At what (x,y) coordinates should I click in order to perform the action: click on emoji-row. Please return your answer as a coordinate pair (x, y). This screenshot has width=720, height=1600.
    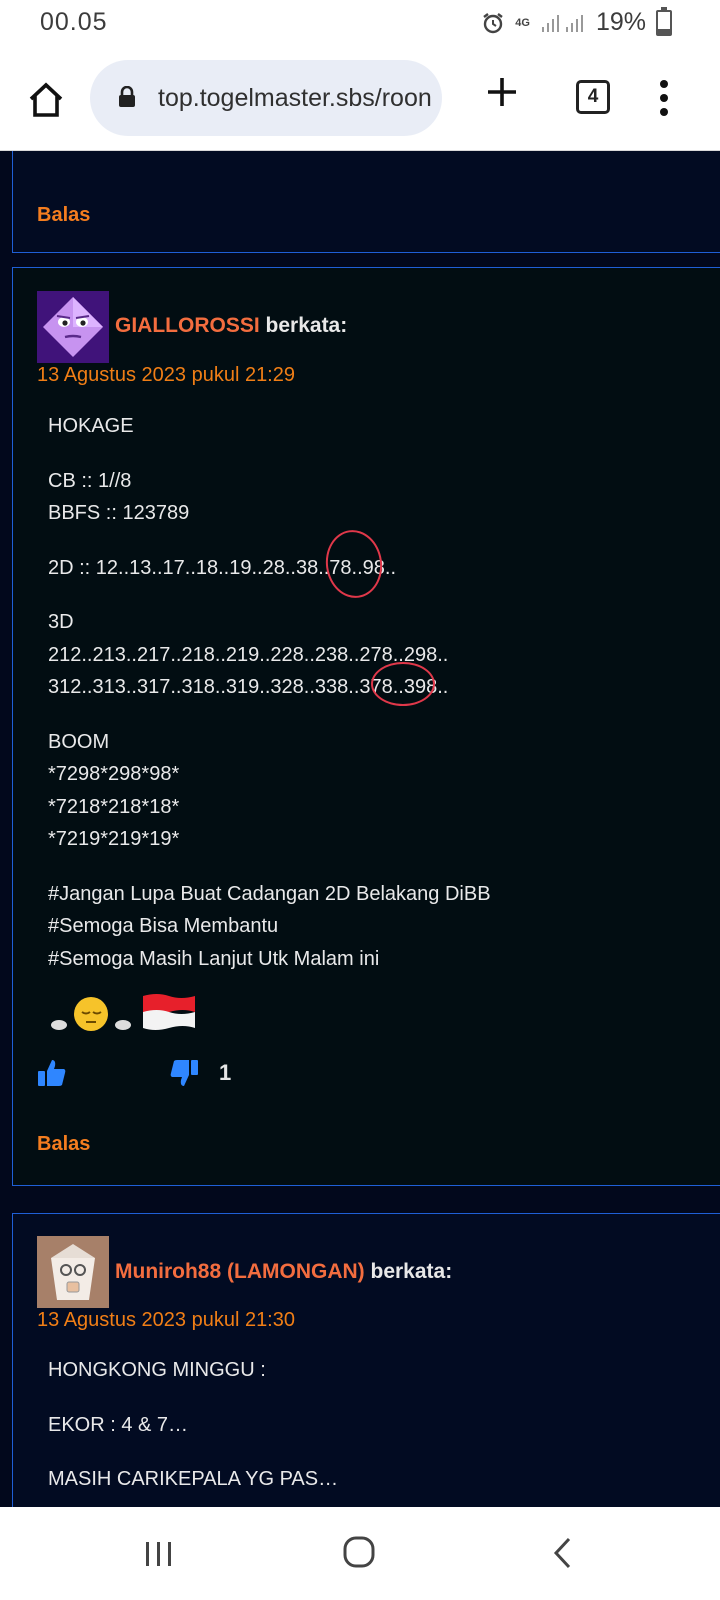
    Looking at the image, I should click on (124, 1012).